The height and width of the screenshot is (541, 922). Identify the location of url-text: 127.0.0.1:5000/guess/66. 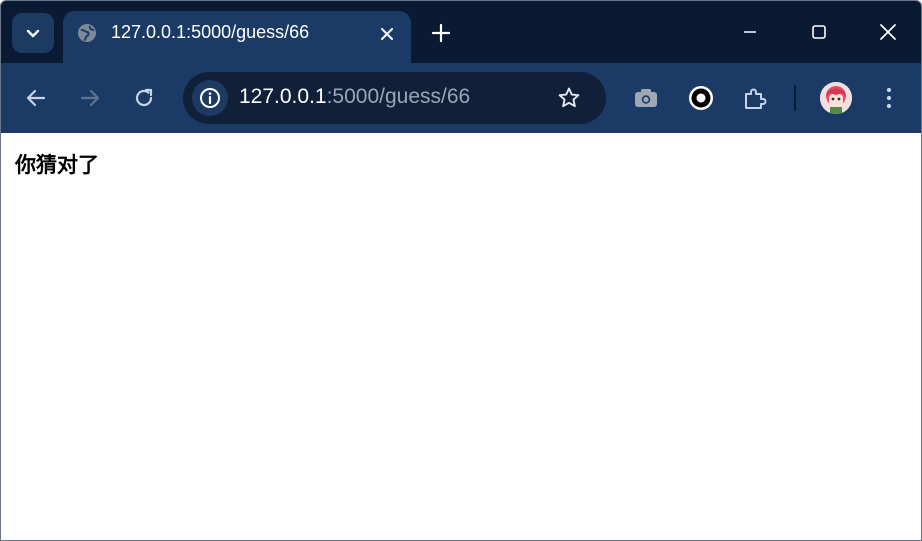
(354, 97).